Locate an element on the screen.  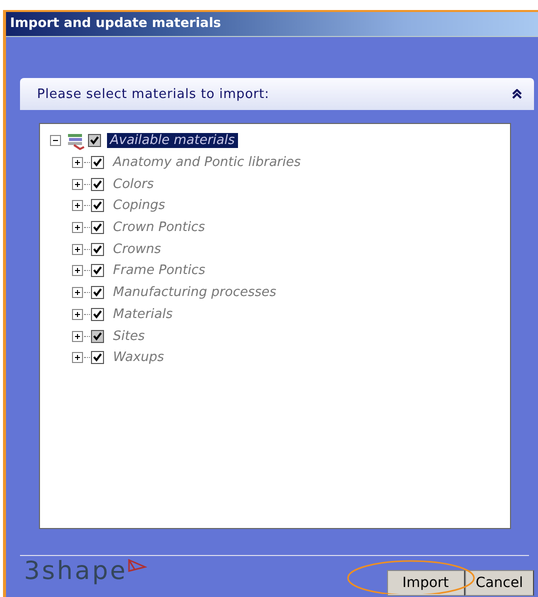
tree-item: Waxups is located at coordinates (139, 358).